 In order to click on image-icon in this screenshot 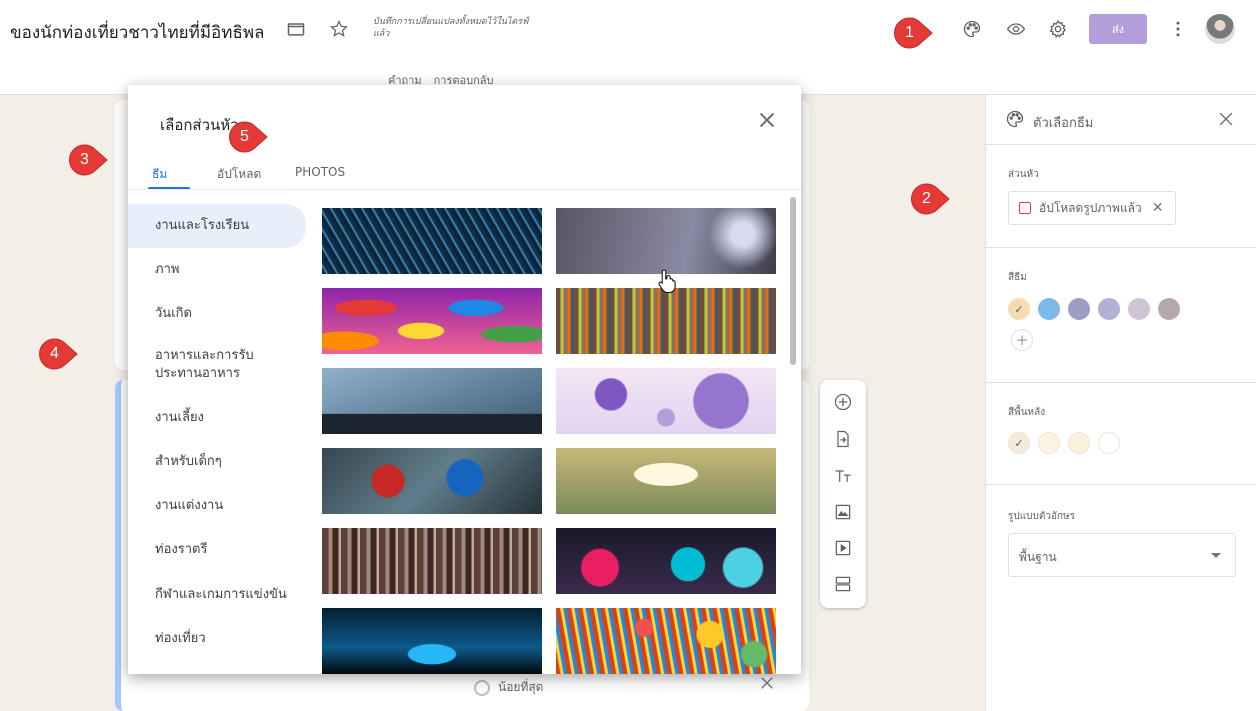, I will do `click(1025, 208)`.